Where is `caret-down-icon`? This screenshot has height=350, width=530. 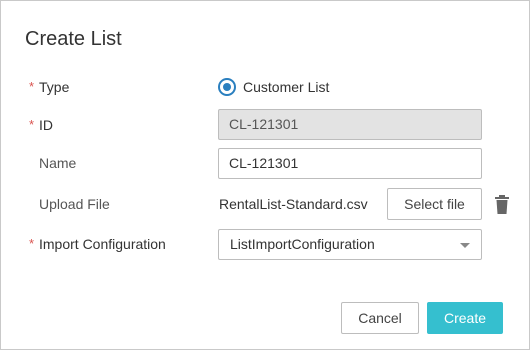
caret-down-icon is located at coordinates (465, 245).